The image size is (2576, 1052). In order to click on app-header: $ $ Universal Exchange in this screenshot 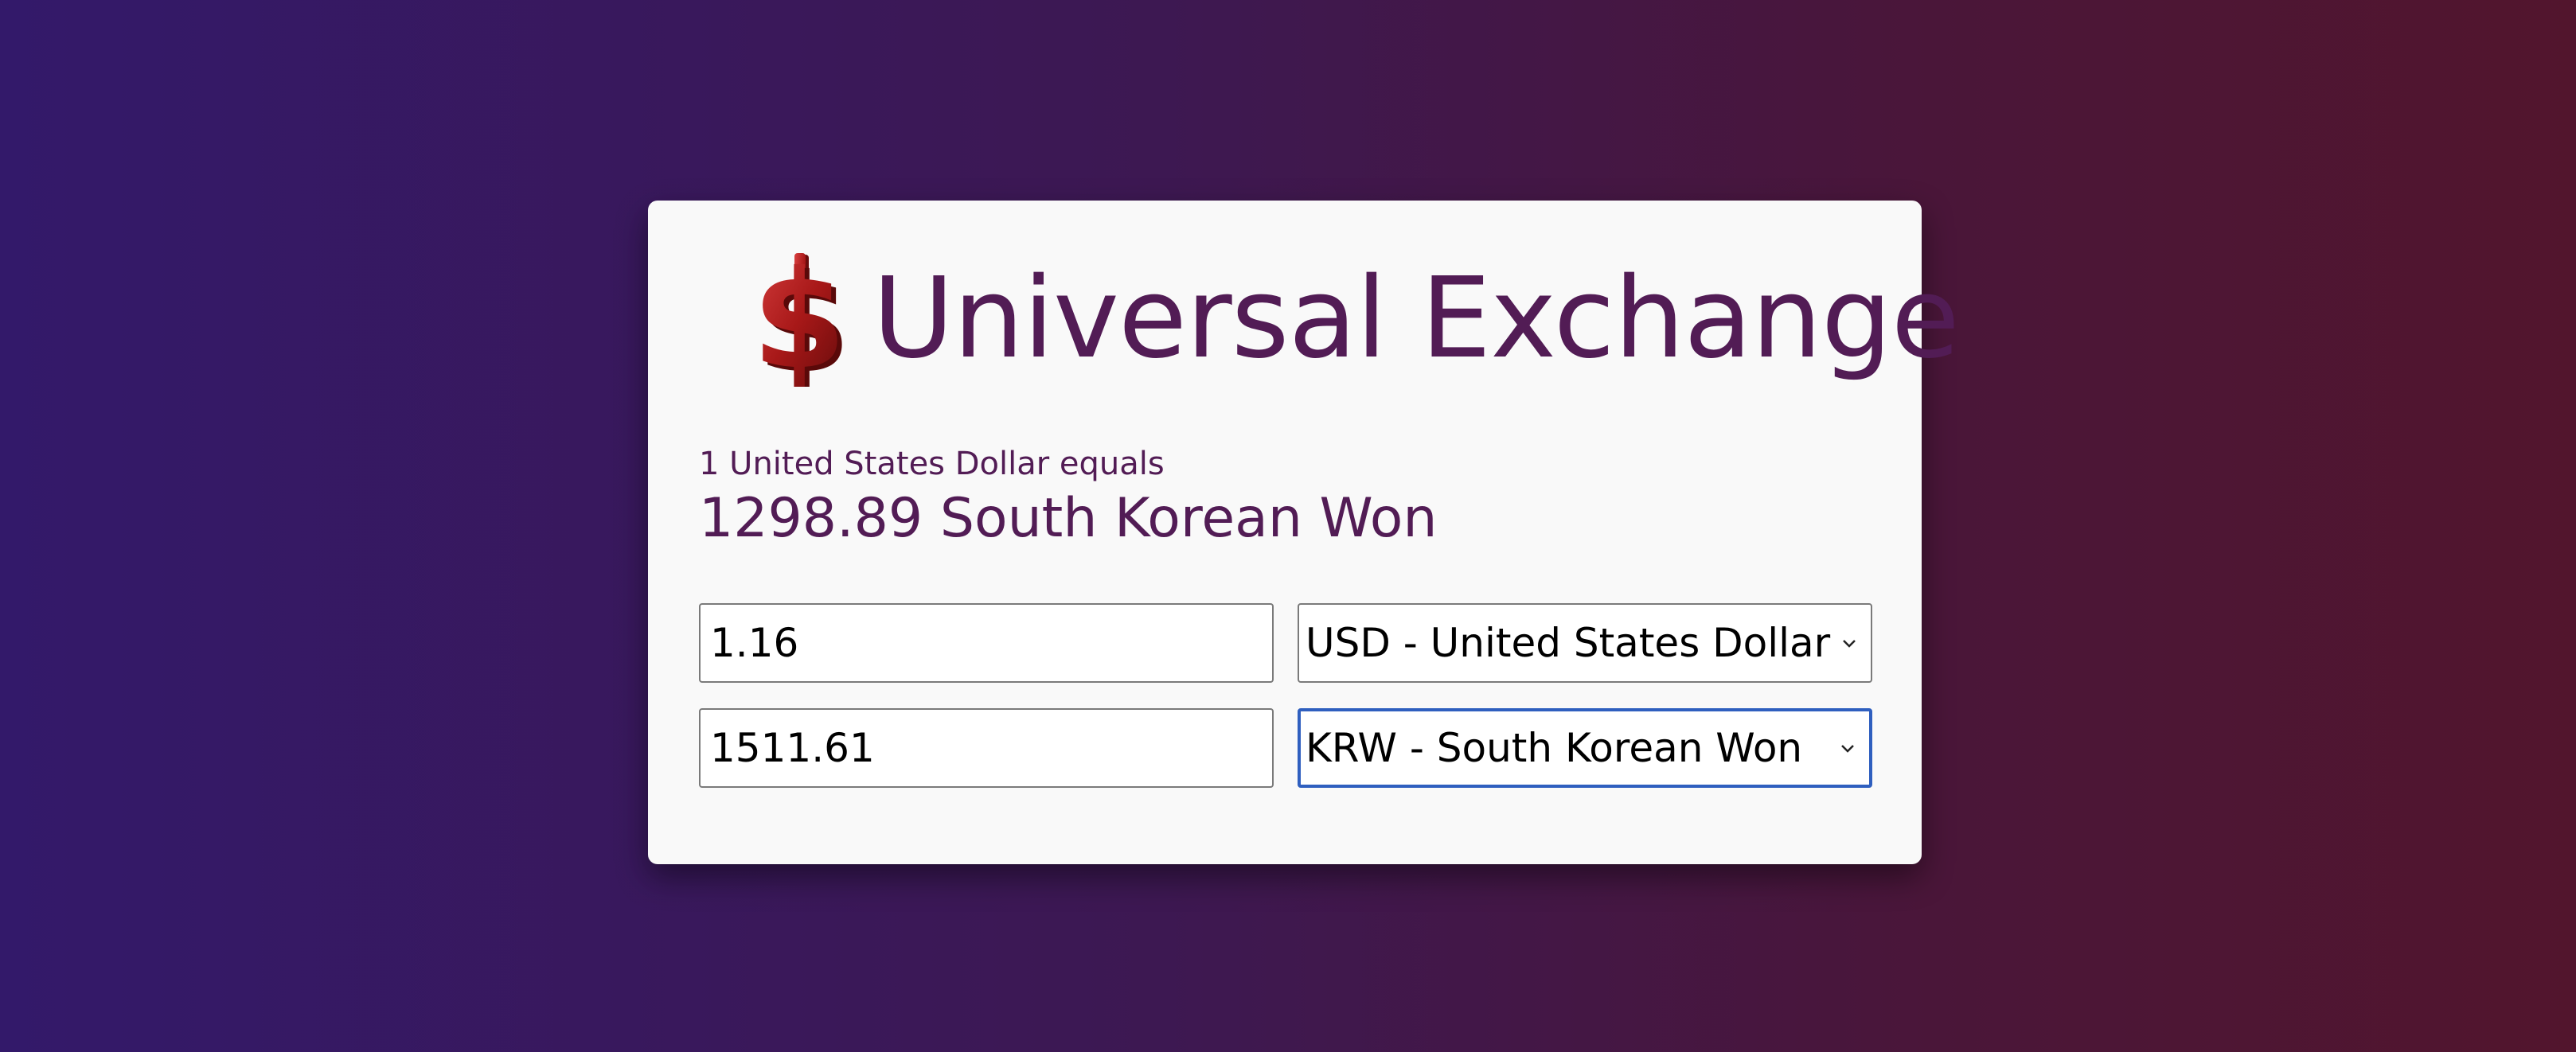, I will do `click(1356, 319)`.